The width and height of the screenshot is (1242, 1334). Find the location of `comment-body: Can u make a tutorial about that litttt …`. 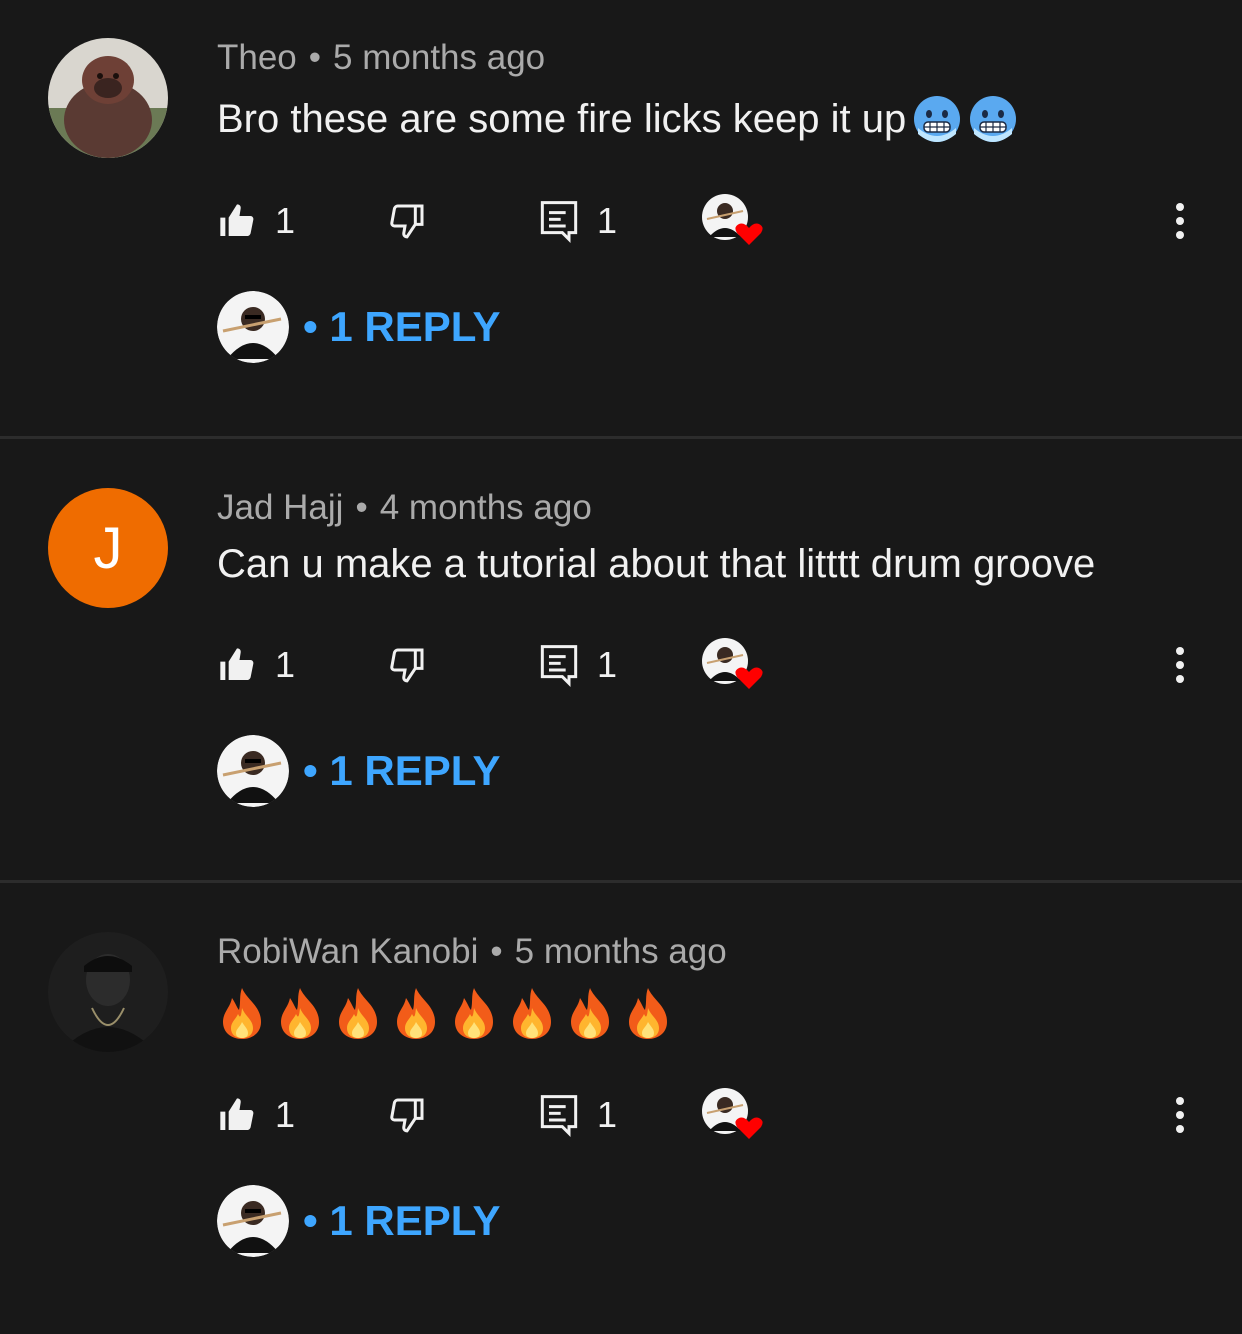

comment-body: Can u make a tutorial about that litttt … is located at coordinates (656, 564).